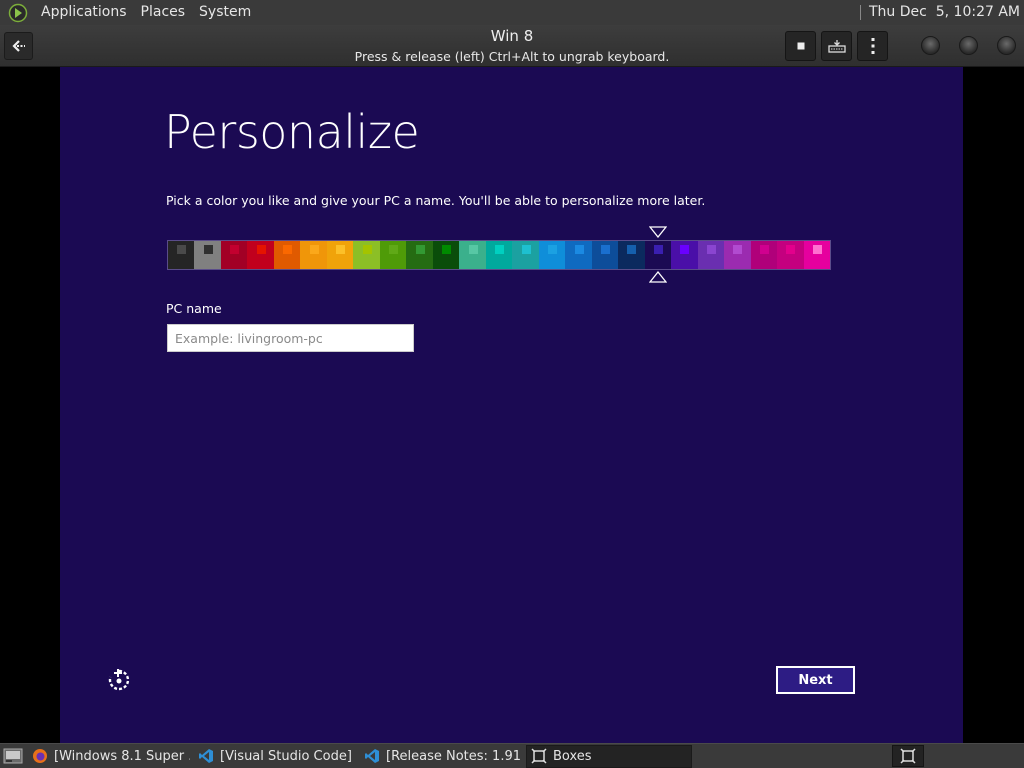 This screenshot has height=768, width=1024. I want to click on tray-boxes-button, so click(908, 756).